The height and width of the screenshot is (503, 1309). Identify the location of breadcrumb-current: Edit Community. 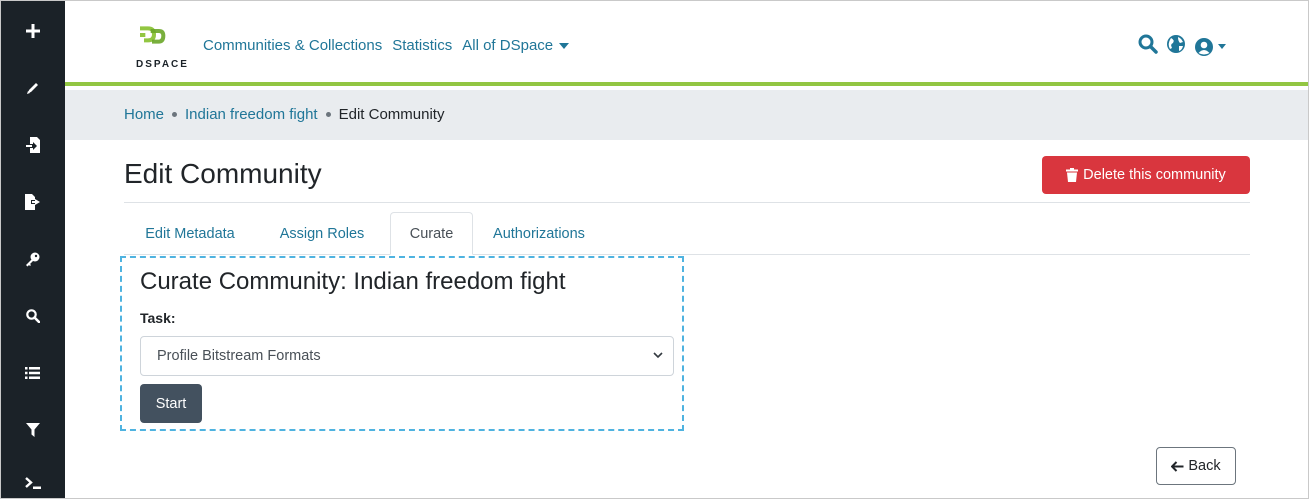
(391, 114).